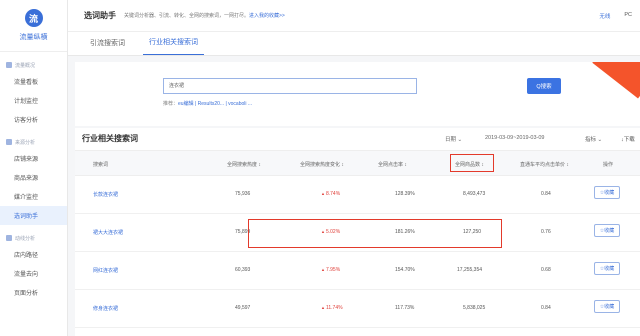  What do you see at coordinates (243, 194) in the screenshot?
I see `search-heat: 75,936` at bounding box center [243, 194].